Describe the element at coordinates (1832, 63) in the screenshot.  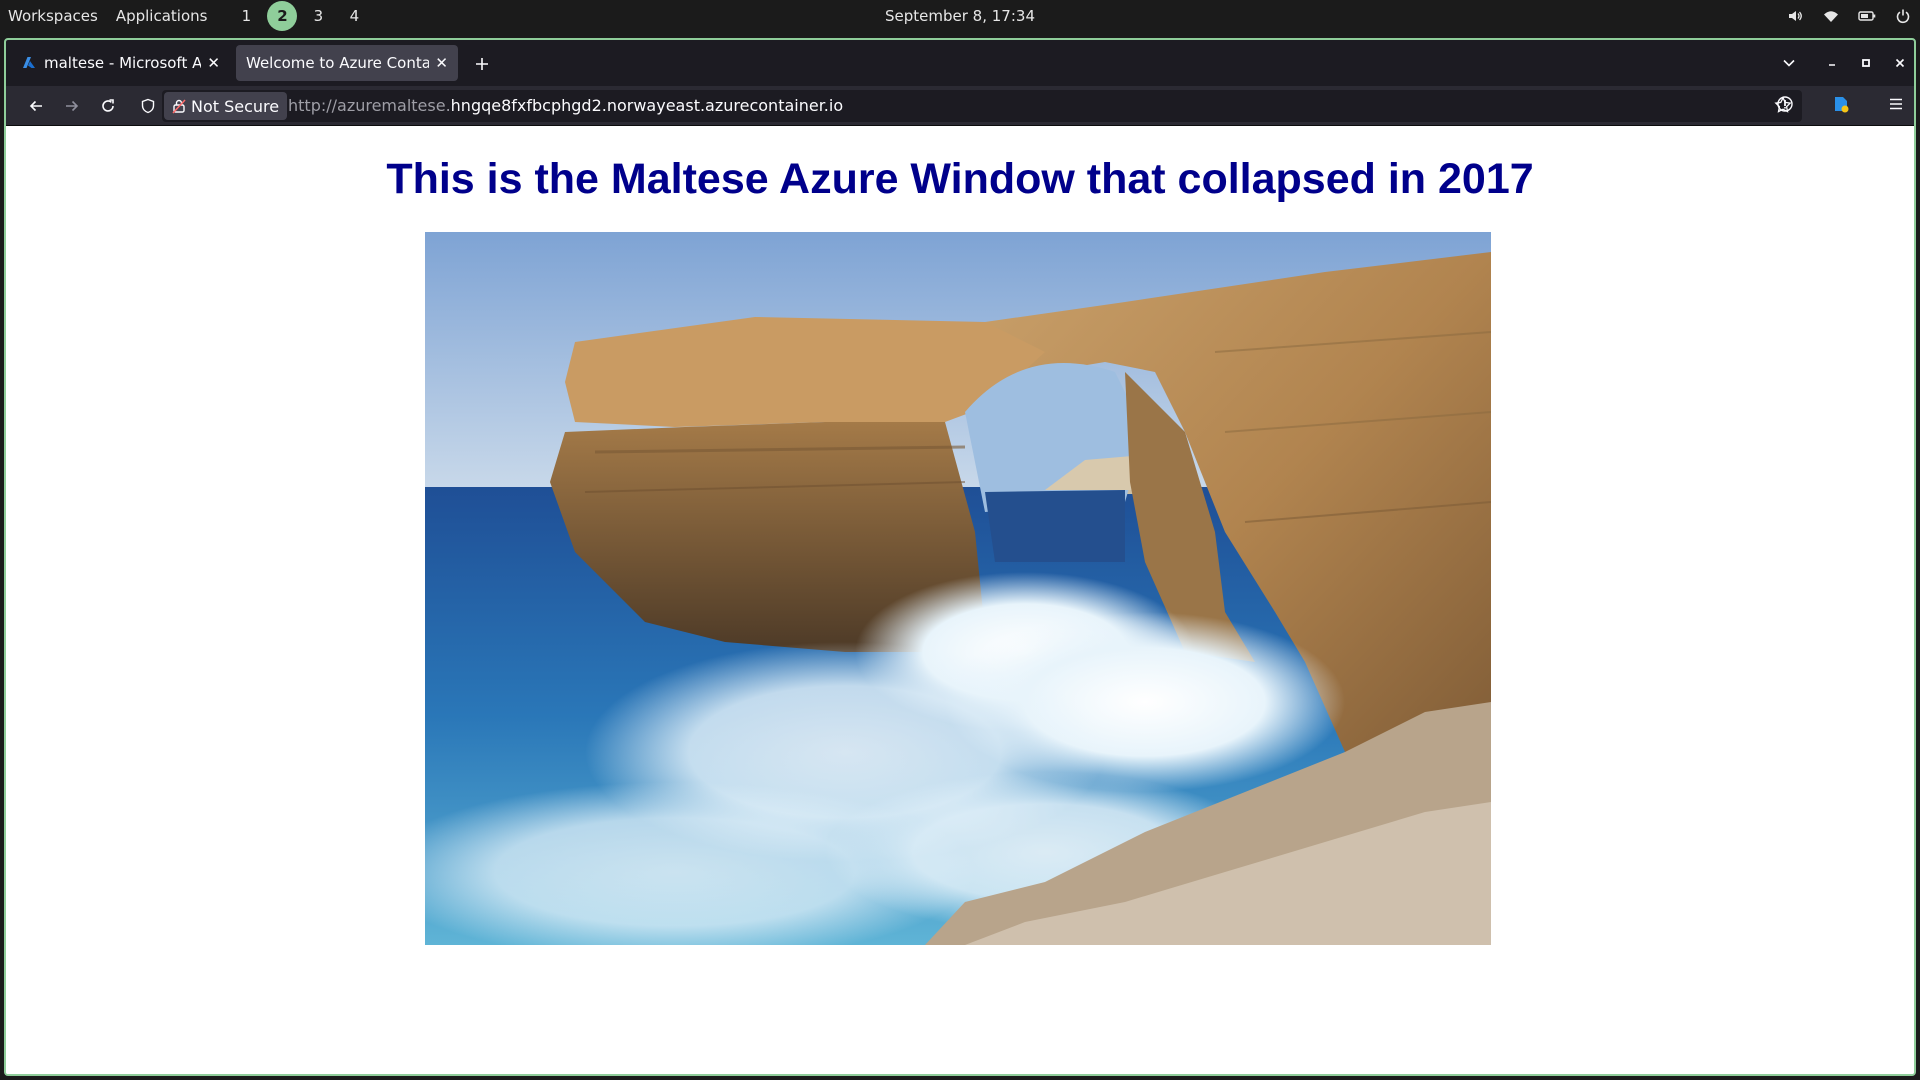
I see `minimize-button` at that location.